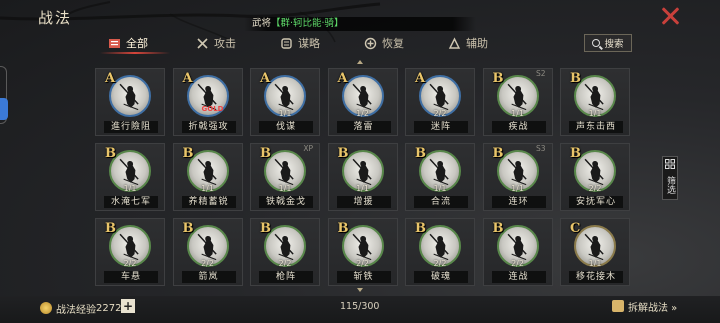  I want to click on filter-button: 筛选, so click(670, 178).